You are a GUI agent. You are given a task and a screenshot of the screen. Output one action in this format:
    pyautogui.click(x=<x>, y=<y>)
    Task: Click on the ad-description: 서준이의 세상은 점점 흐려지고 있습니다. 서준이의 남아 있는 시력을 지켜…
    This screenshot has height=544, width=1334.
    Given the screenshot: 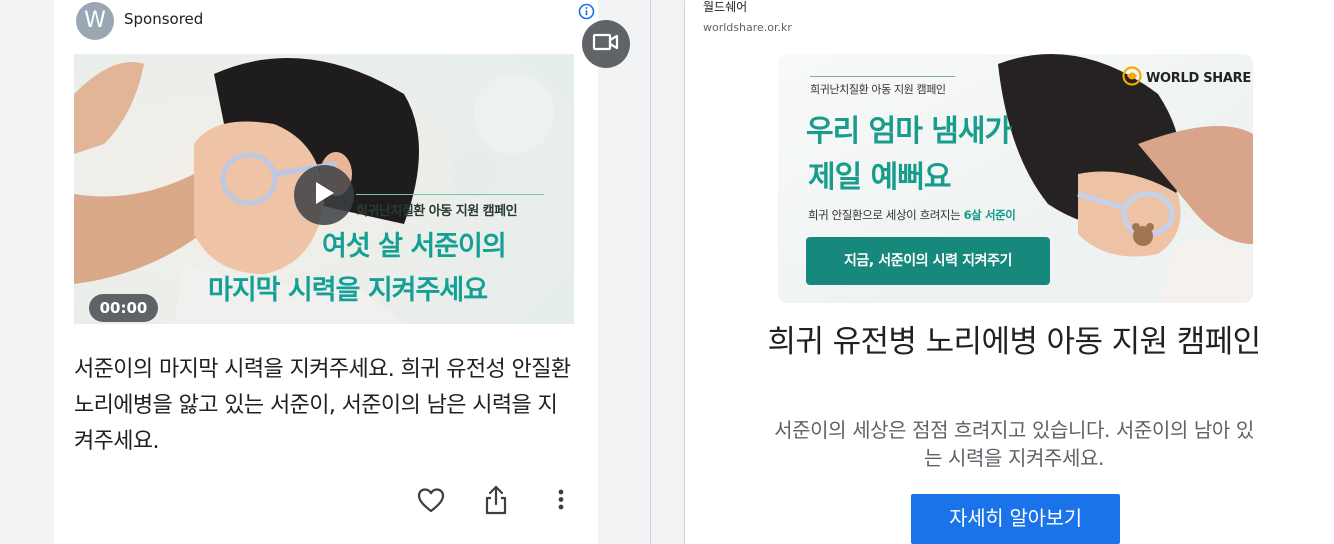 What is the action you would take?
    pyautogui.click(x=1014, y=444)
    